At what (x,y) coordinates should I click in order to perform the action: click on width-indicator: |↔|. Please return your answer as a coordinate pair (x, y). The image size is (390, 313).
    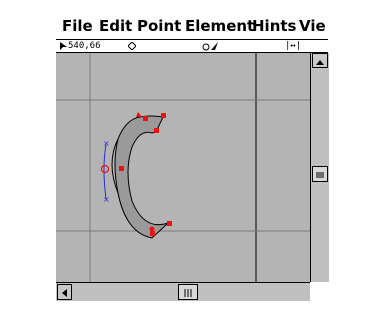
    Looking at the image, I should click on (293, 46).